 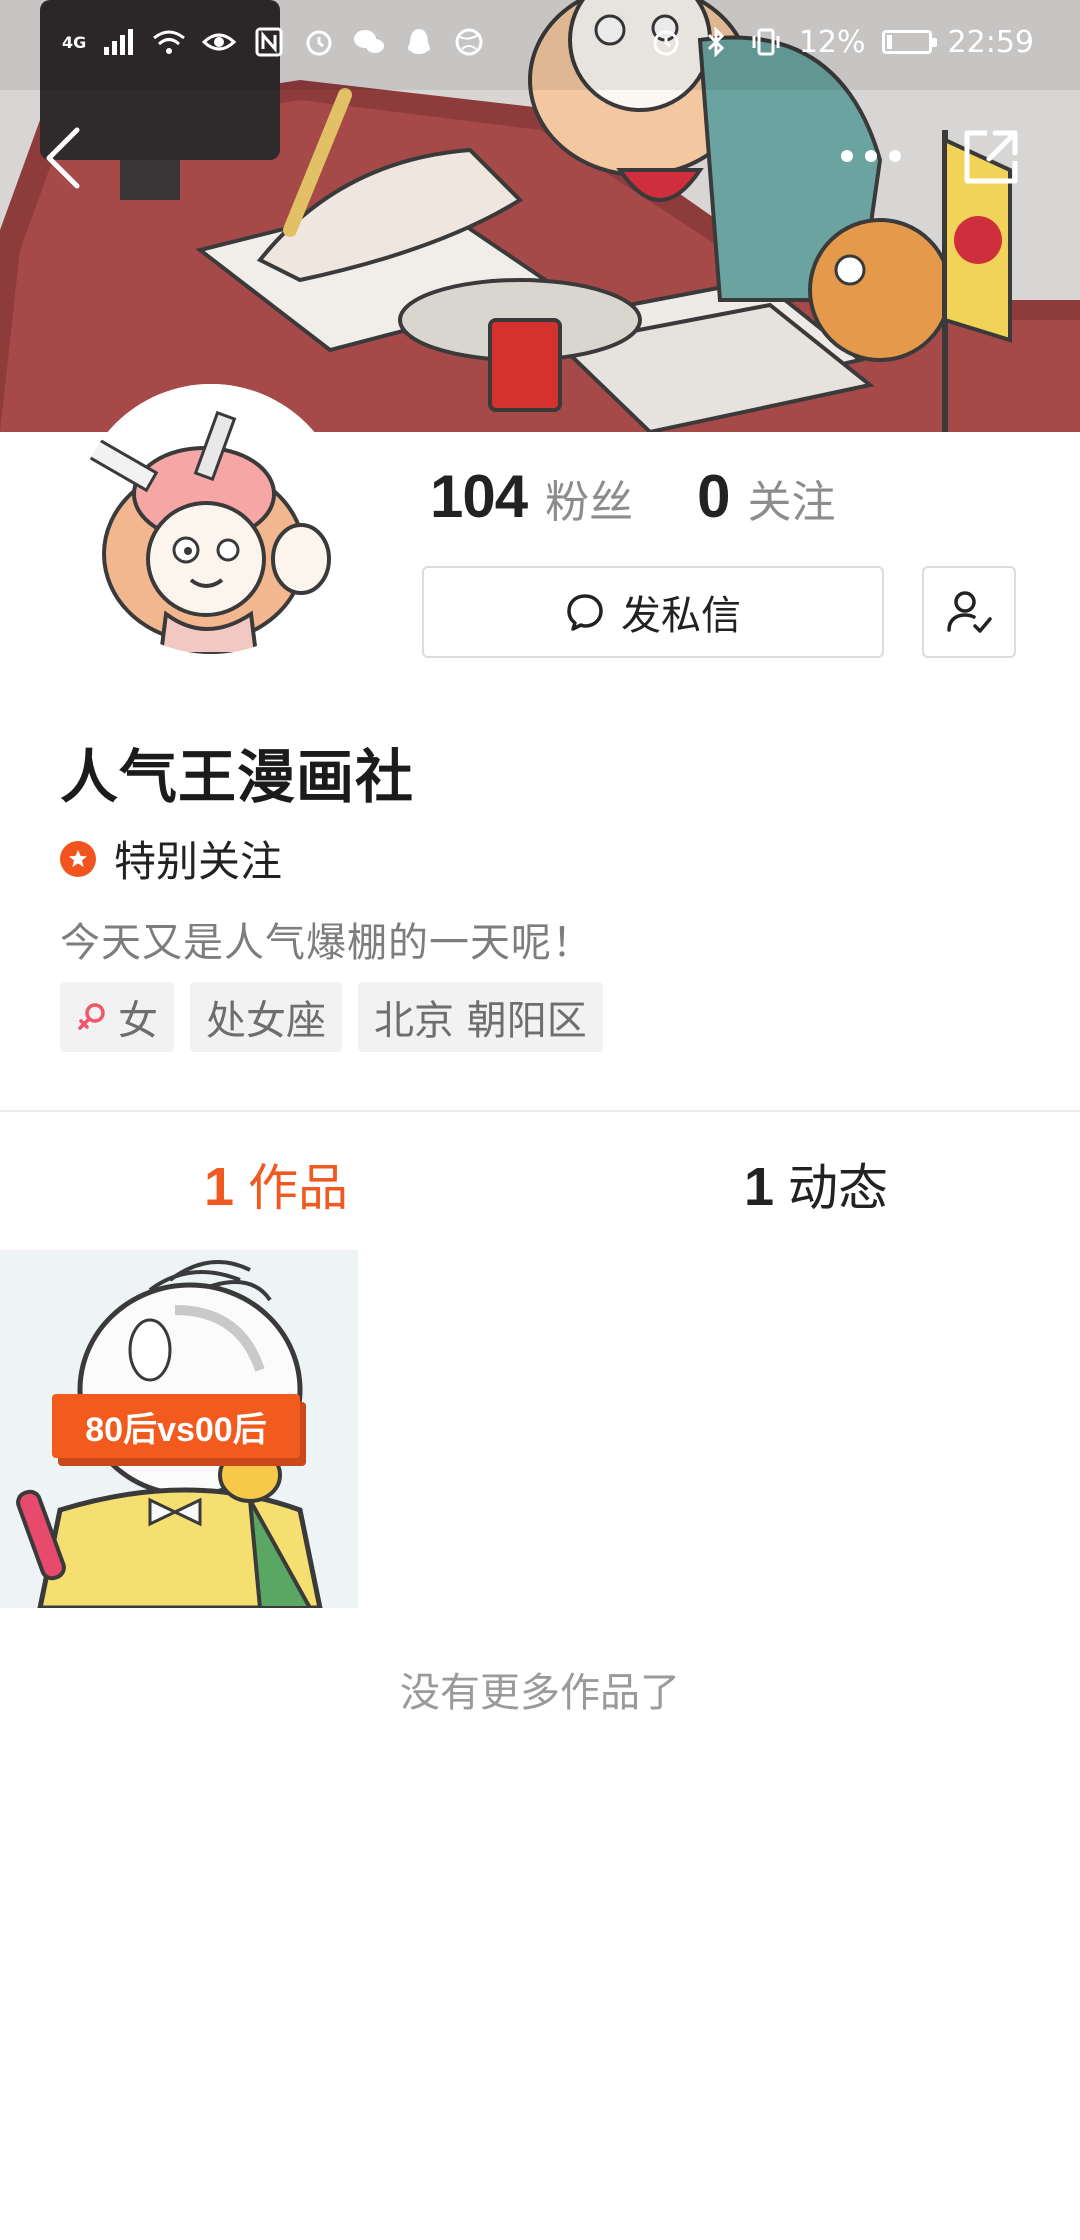 I want to click on status-left: 4G, so click(x=274, y=42).